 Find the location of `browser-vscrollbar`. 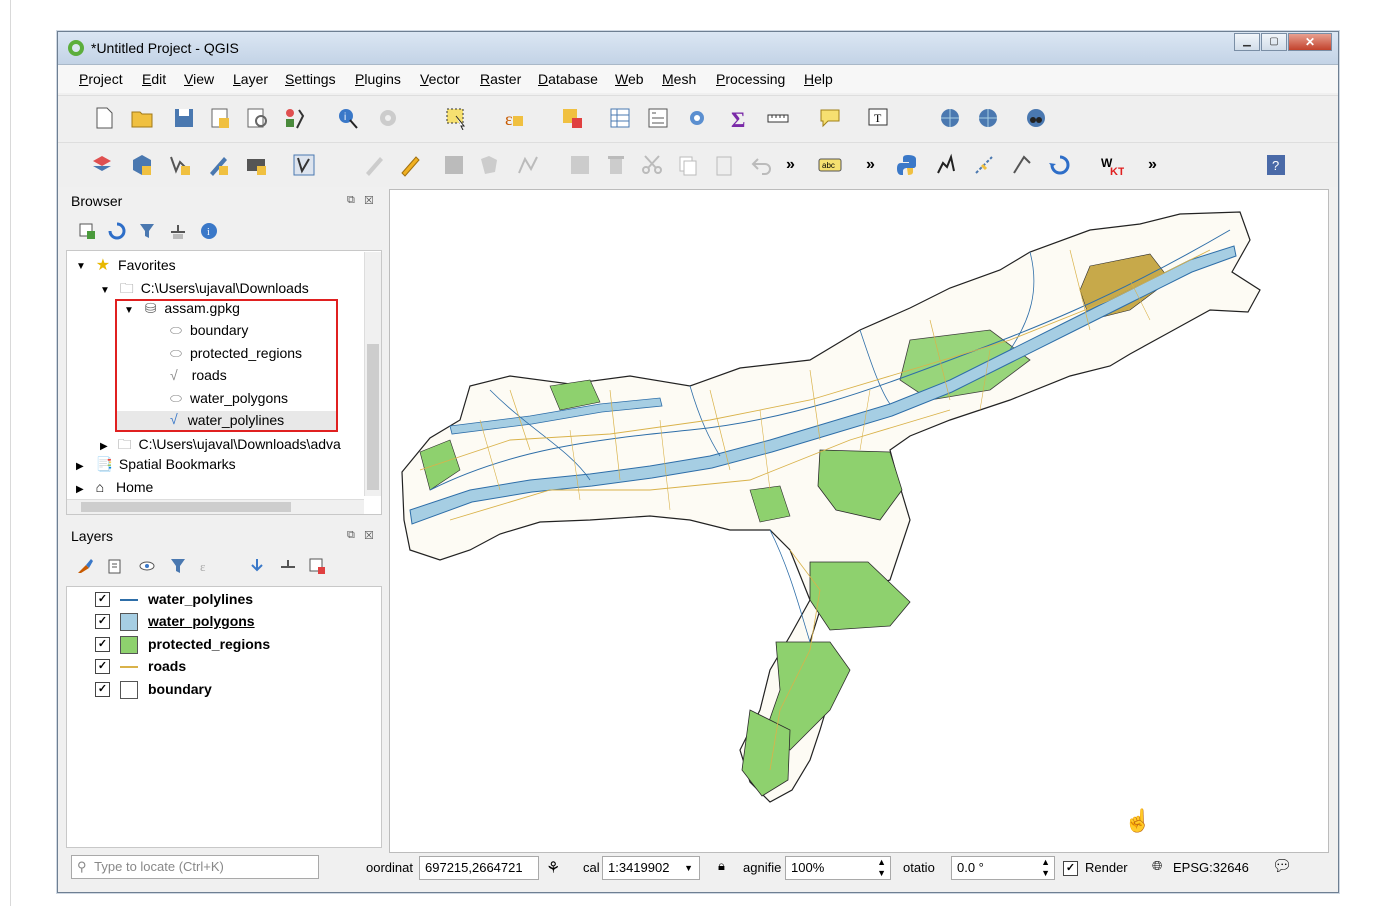

browser-vscrollbar is located at coordinates (372, 374).